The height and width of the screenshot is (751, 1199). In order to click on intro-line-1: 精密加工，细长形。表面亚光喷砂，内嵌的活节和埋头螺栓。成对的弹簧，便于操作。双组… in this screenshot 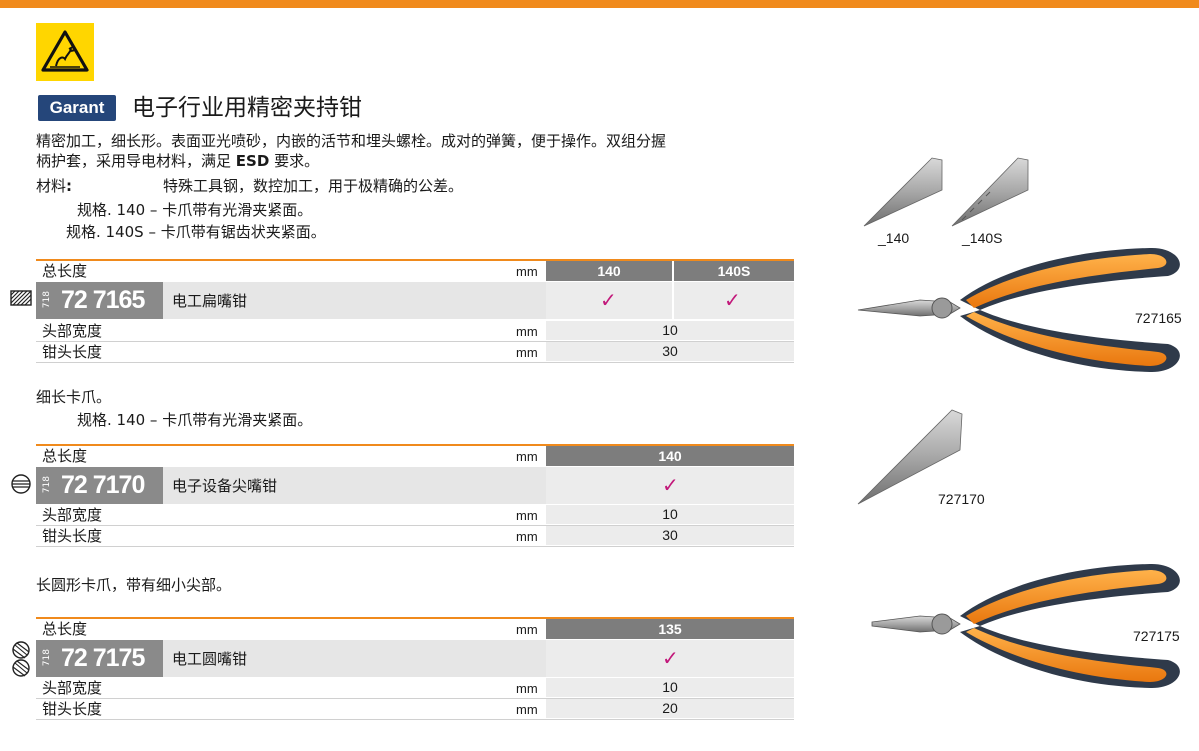, I will do `click(351, 141)`.